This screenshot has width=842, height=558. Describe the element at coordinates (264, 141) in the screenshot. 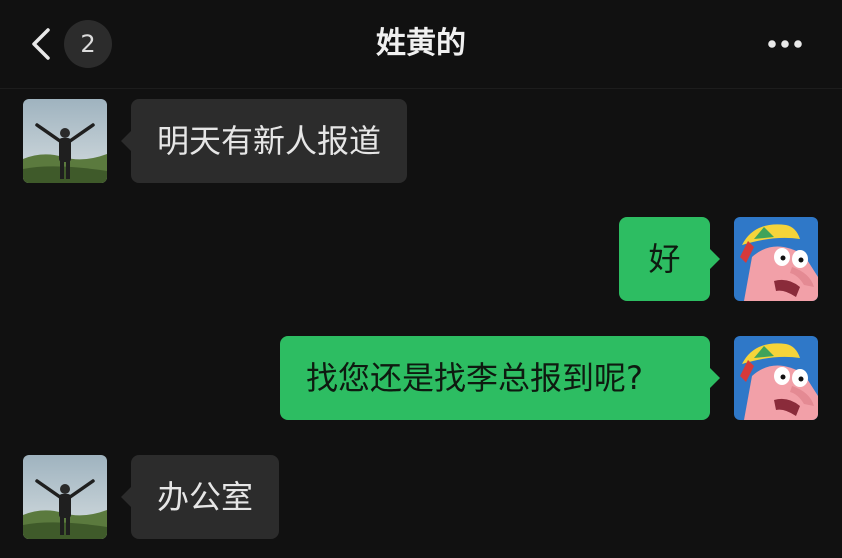

I see `message-bubble-incoming: 明天有新人报道` at that location.